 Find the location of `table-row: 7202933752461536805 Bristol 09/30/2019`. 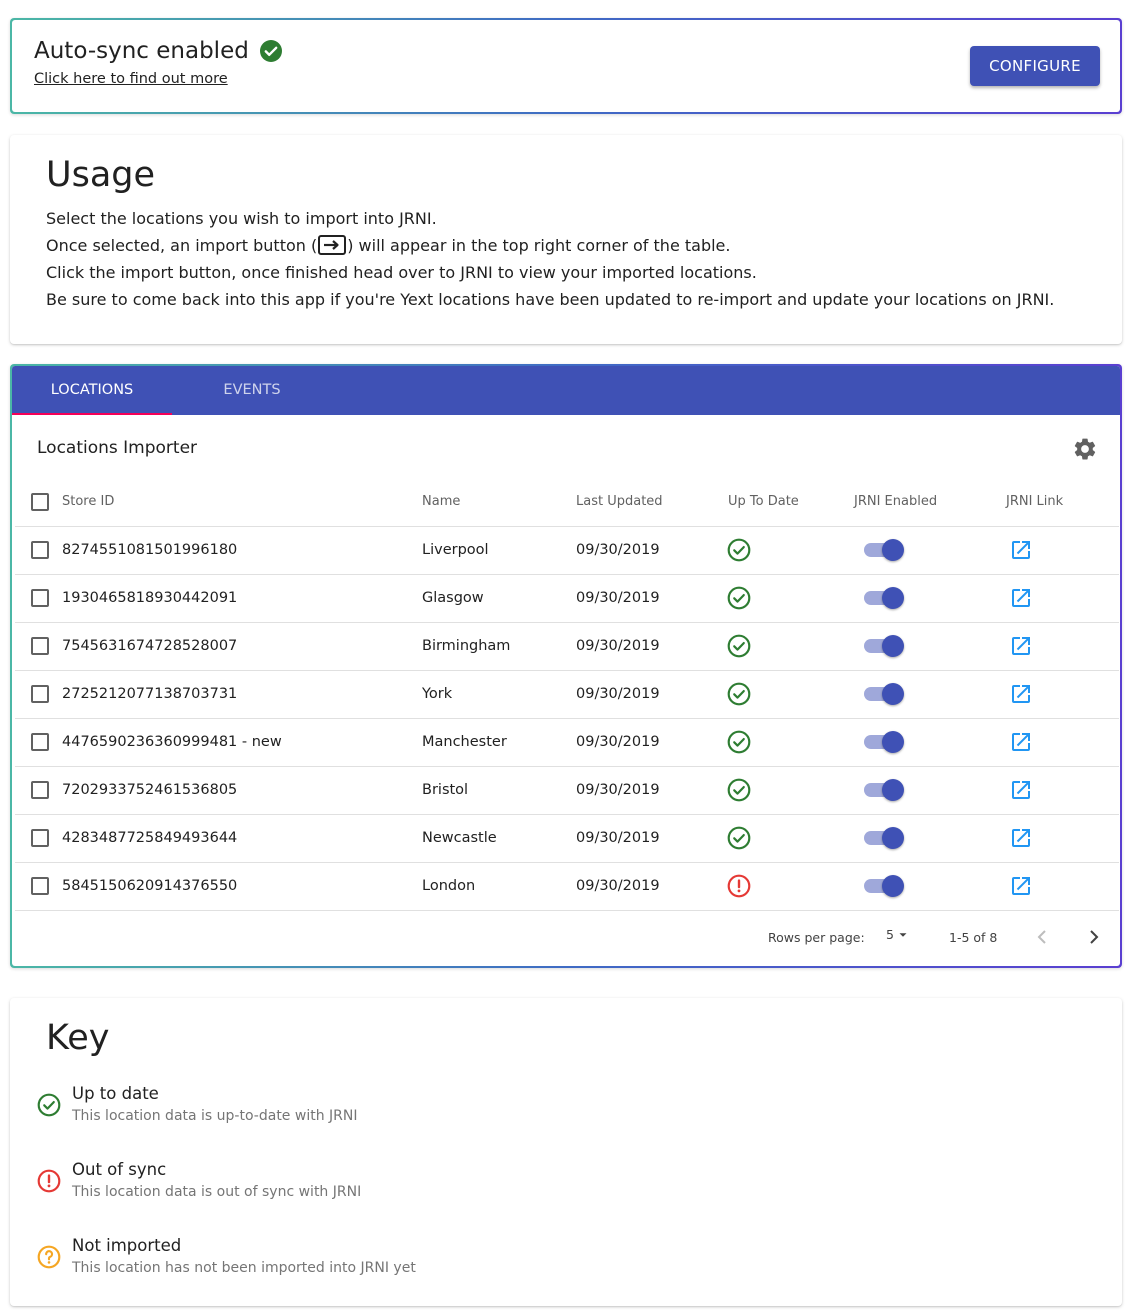

table-row: 7202933752461536805 Bristol 09/30/2019 is located at coordinates (567, 790).